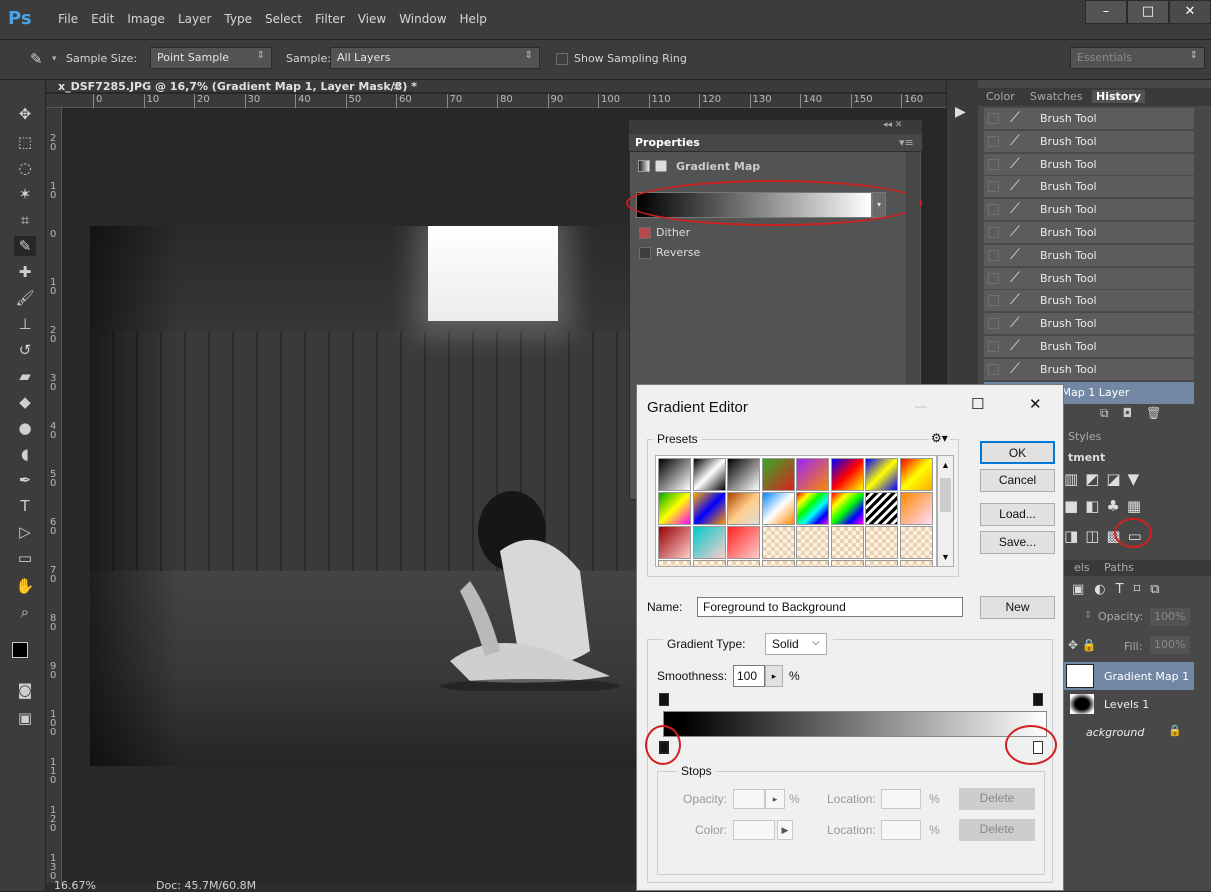  I want to click on close-icon: ✕, so click(1035, 404).